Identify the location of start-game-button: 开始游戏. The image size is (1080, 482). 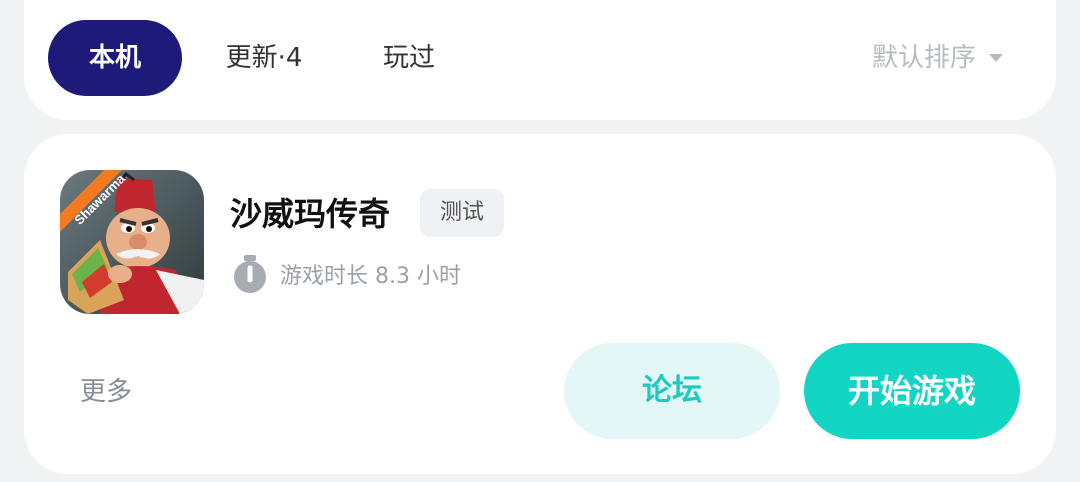
(912, 391).